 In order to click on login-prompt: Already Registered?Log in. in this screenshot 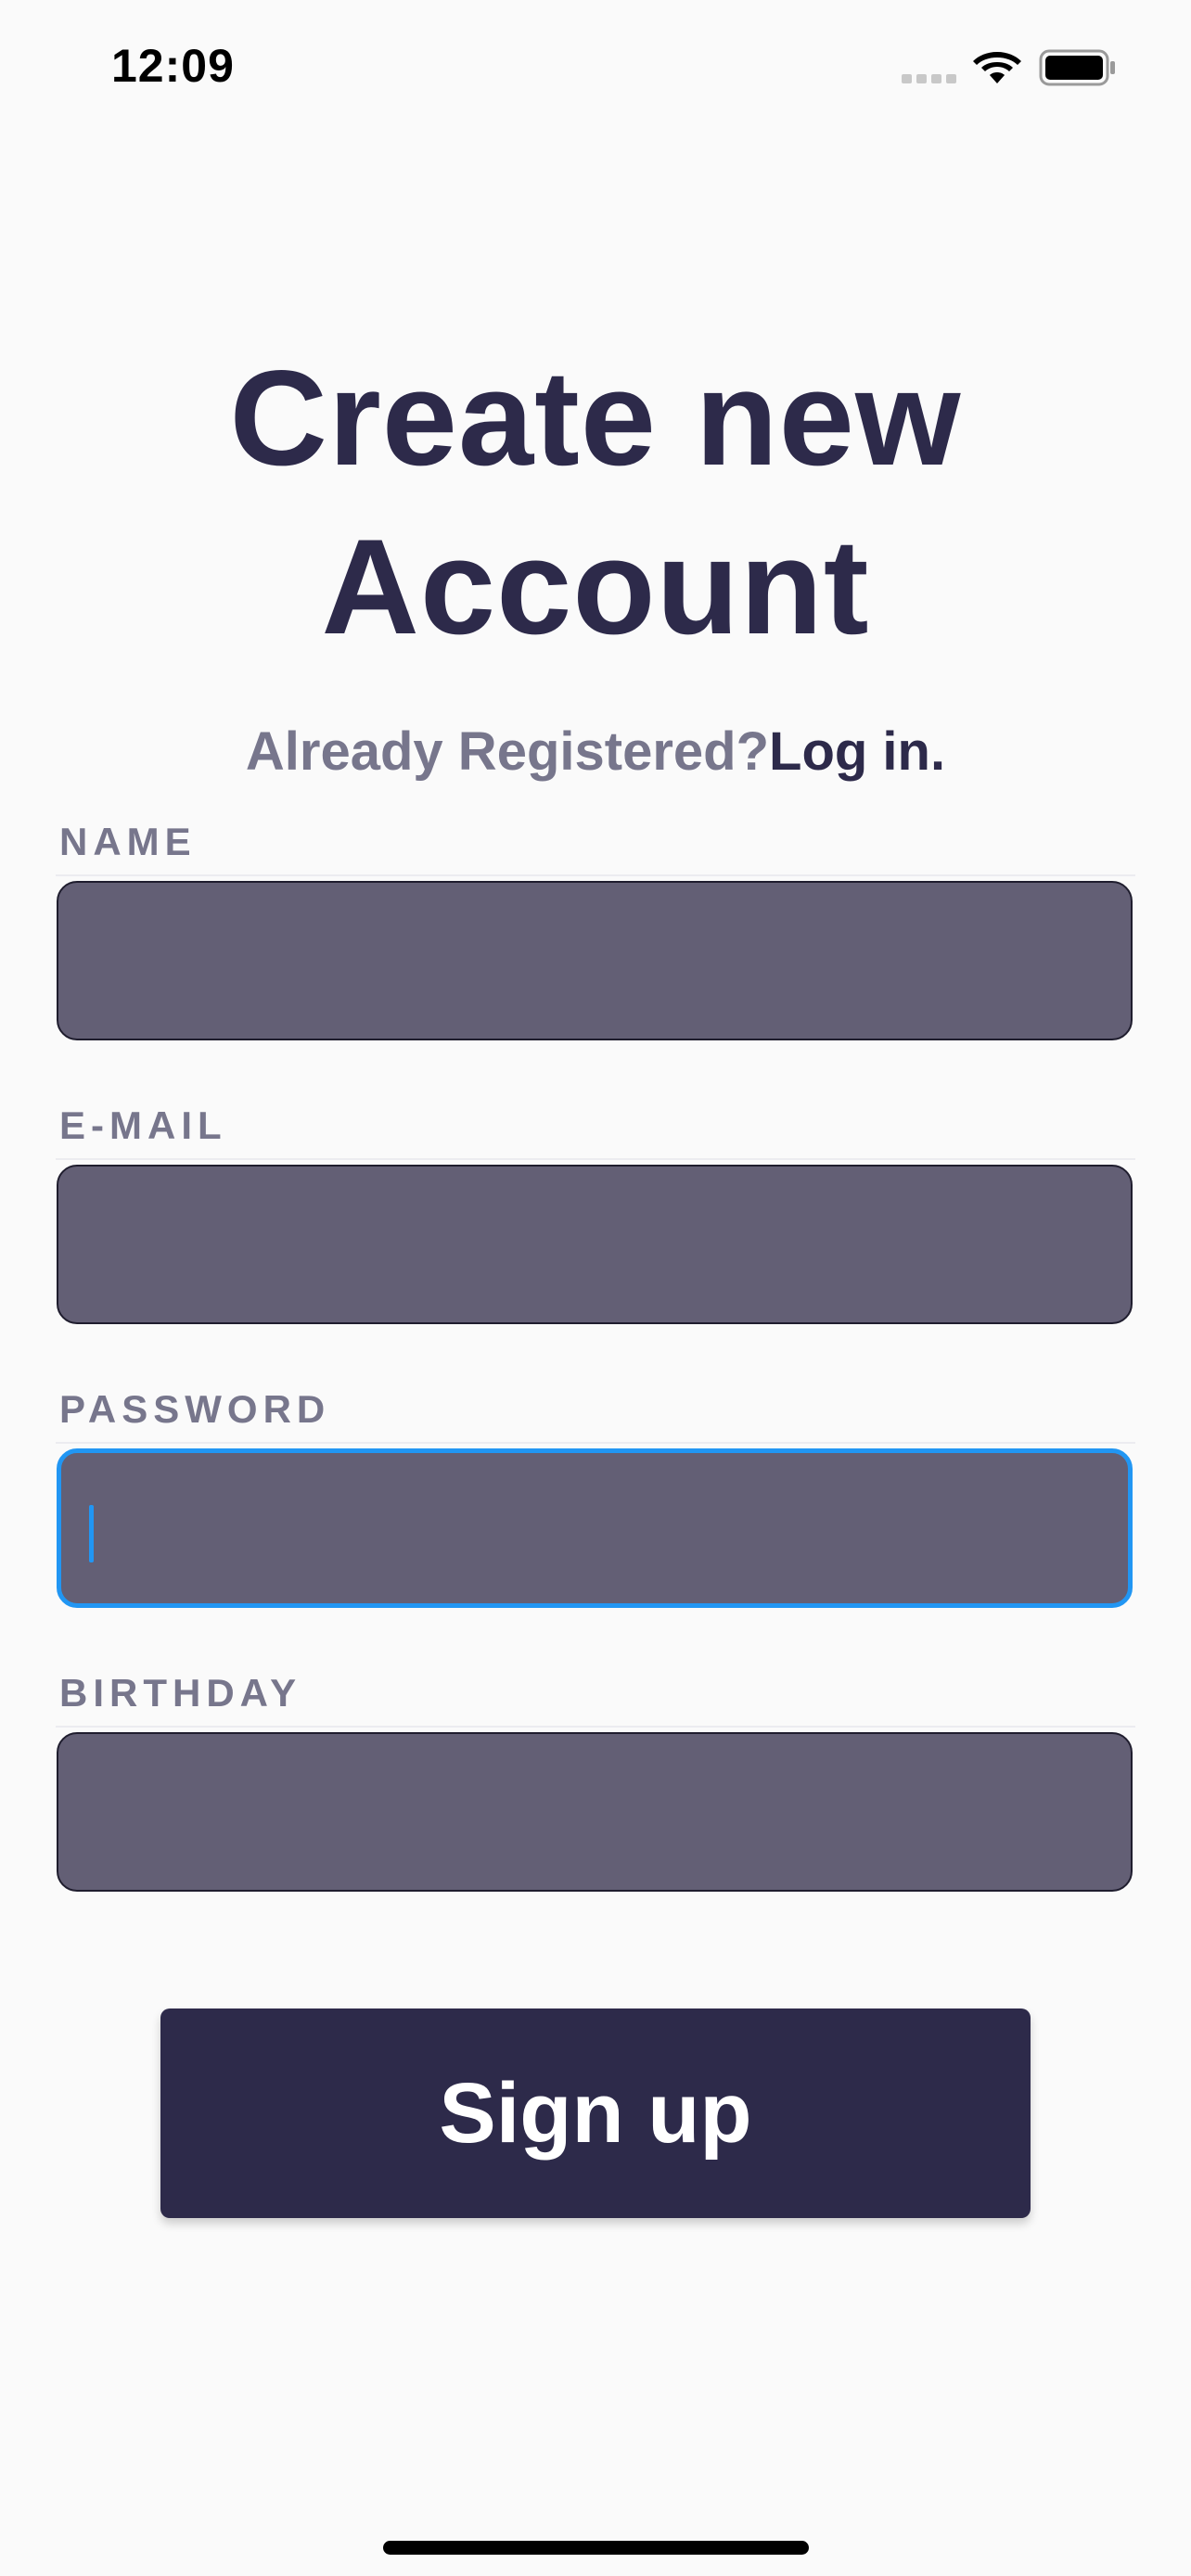, I will do `click(595, 752)`.